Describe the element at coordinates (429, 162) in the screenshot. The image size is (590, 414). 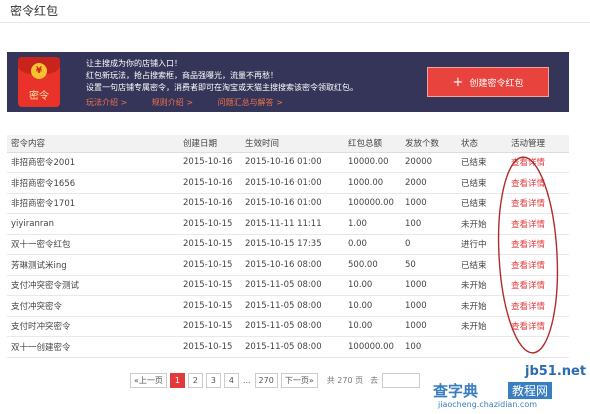
I see `cell-issued-count: 20000` at that location.